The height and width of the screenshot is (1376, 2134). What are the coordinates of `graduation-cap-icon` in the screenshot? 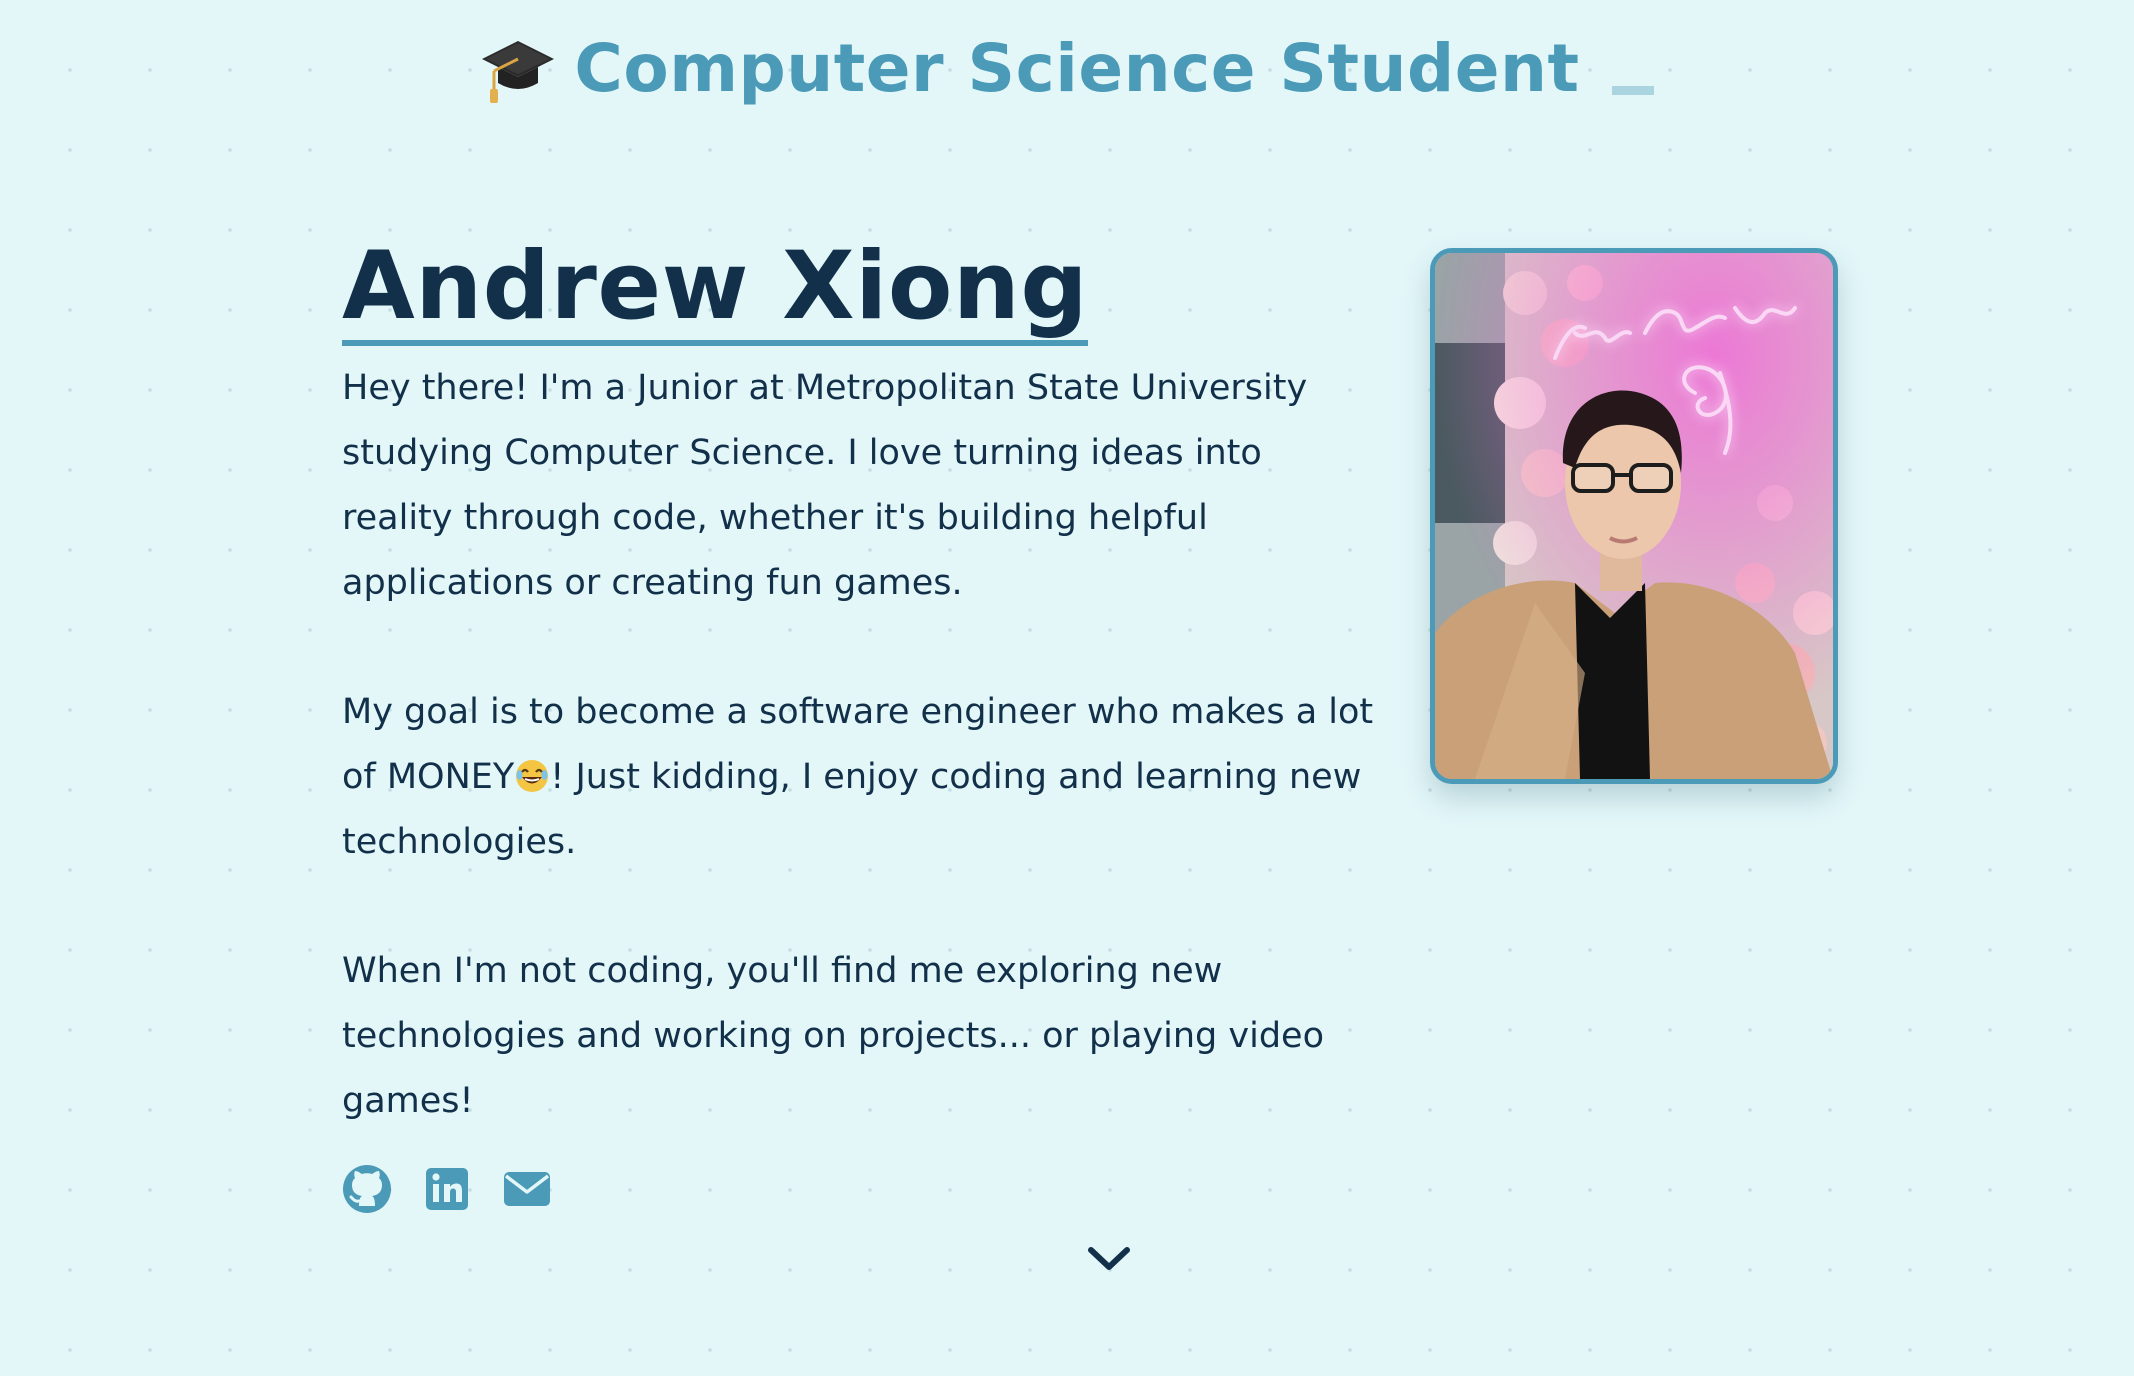 It's located at (518, 71).